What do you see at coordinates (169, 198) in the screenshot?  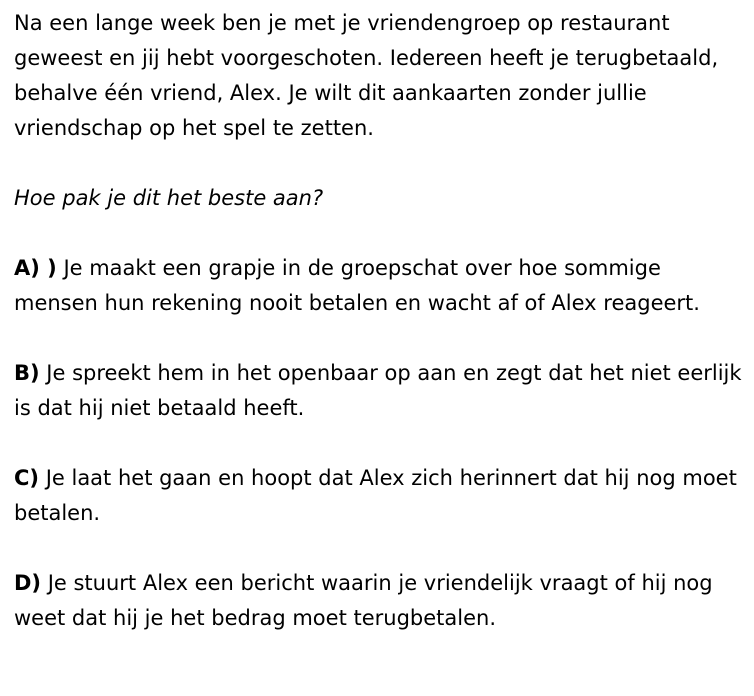 I see `question-text: Hoe pak je dit het beste aan?` at bounding box center [169, 198].